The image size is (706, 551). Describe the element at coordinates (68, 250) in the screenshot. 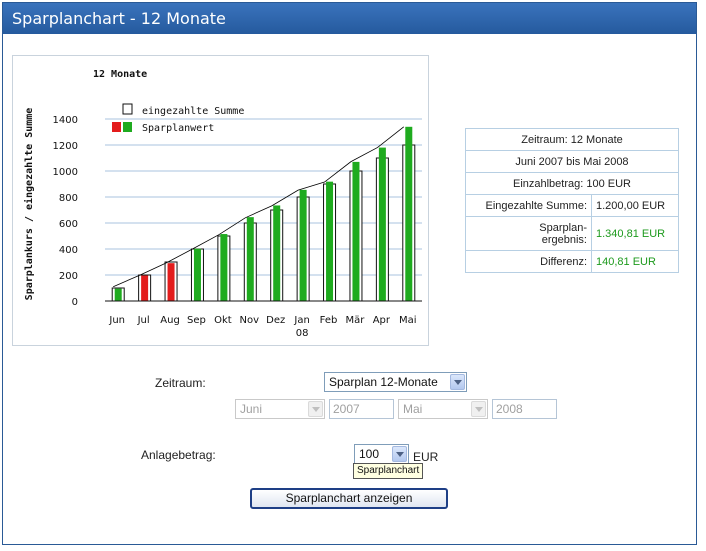

I see `y-tick-label: 400` at that location.